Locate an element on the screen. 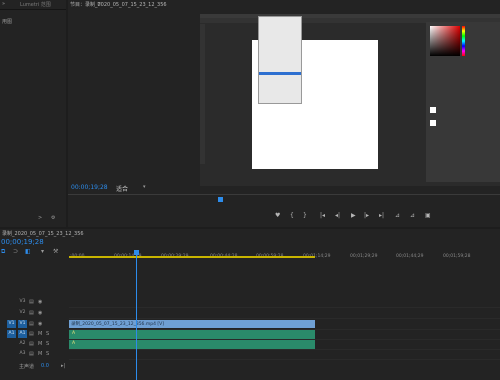  ps-right-panels is located at coordinates (463, 102).